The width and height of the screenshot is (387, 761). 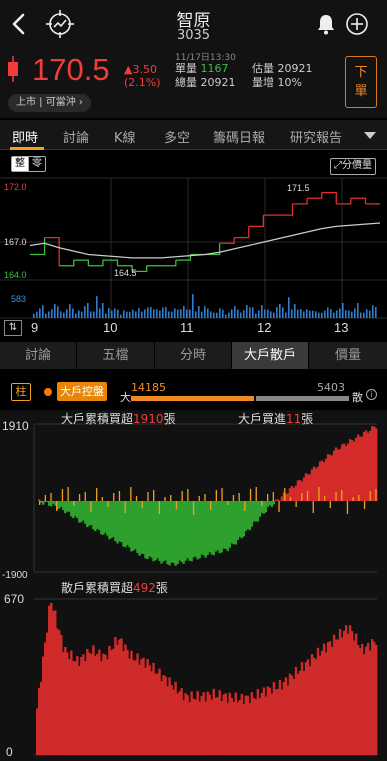 I want to click on bar-chart-toggle: 柱, so click(x=21, y=392).